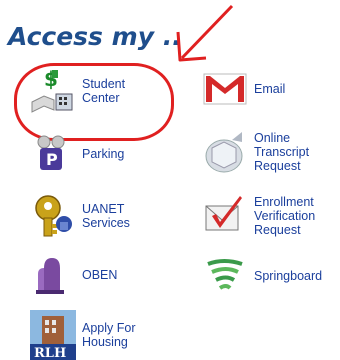  Describe the element at coordinates (104, 91) in the screenshot. I see `link-label: Student Center` at that location.